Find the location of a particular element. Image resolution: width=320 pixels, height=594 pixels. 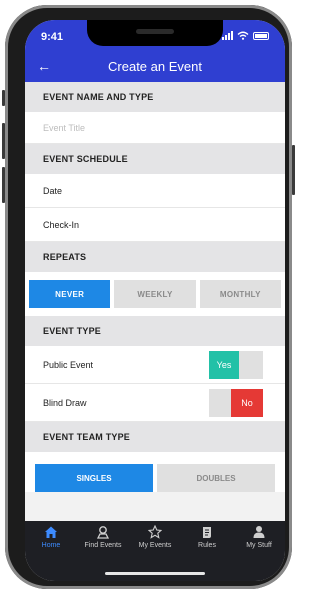

tab-home: Home is located at coordinates (51, 545).